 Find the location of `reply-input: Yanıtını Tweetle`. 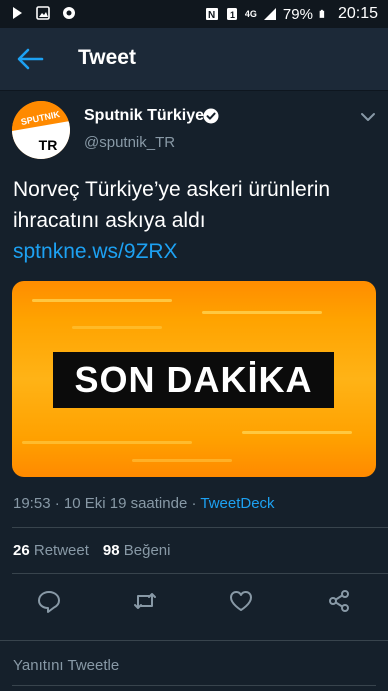

reply-input: Yanıtını Tweetle is located at coordinates (66, 665).